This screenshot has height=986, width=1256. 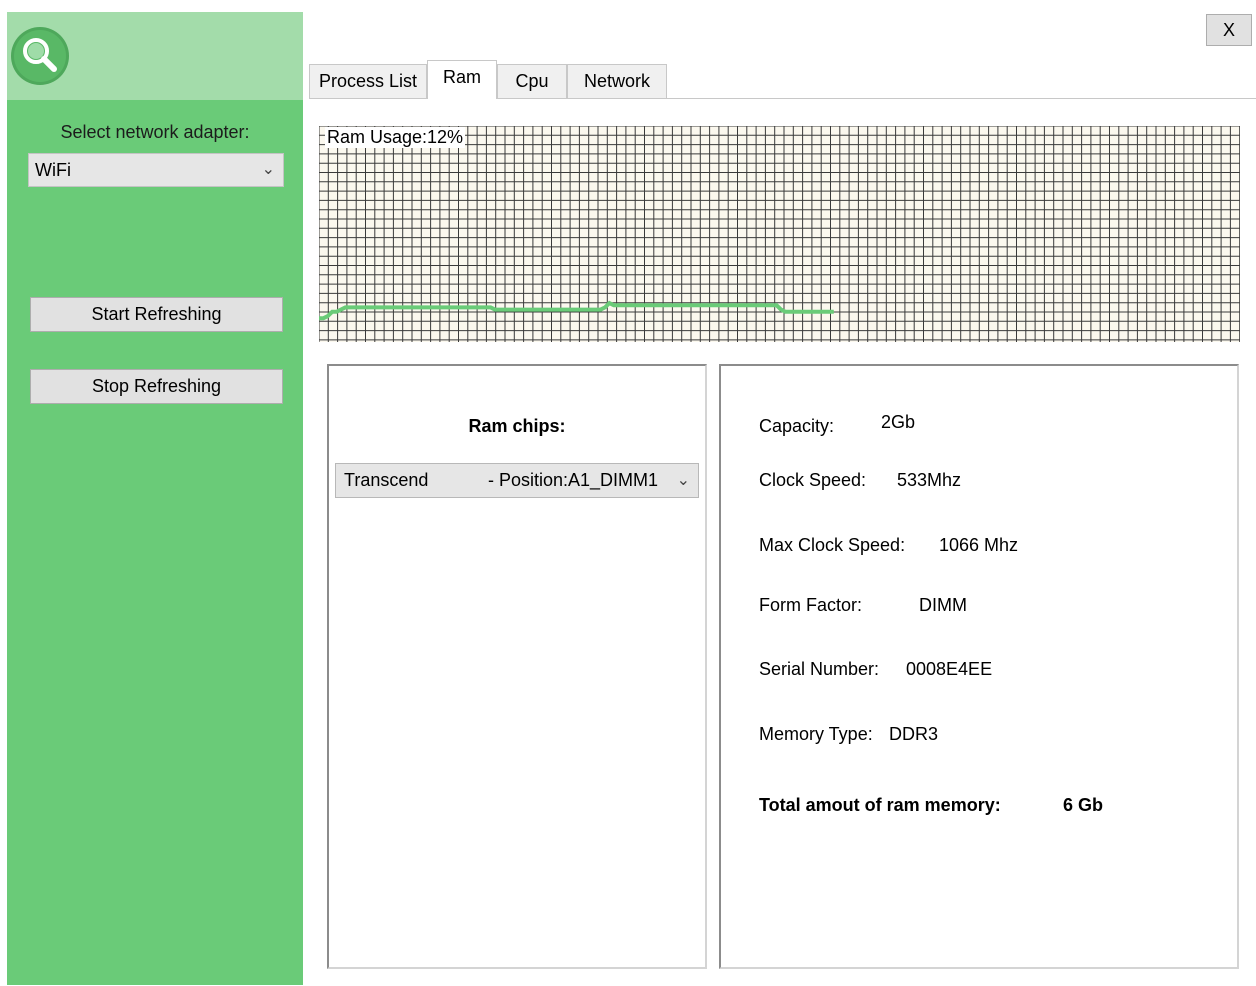 What do you see at coordinates (914, 734) in the screenshot?
I see `memory-type-value: DDR3` at bounding box center [914, 734].